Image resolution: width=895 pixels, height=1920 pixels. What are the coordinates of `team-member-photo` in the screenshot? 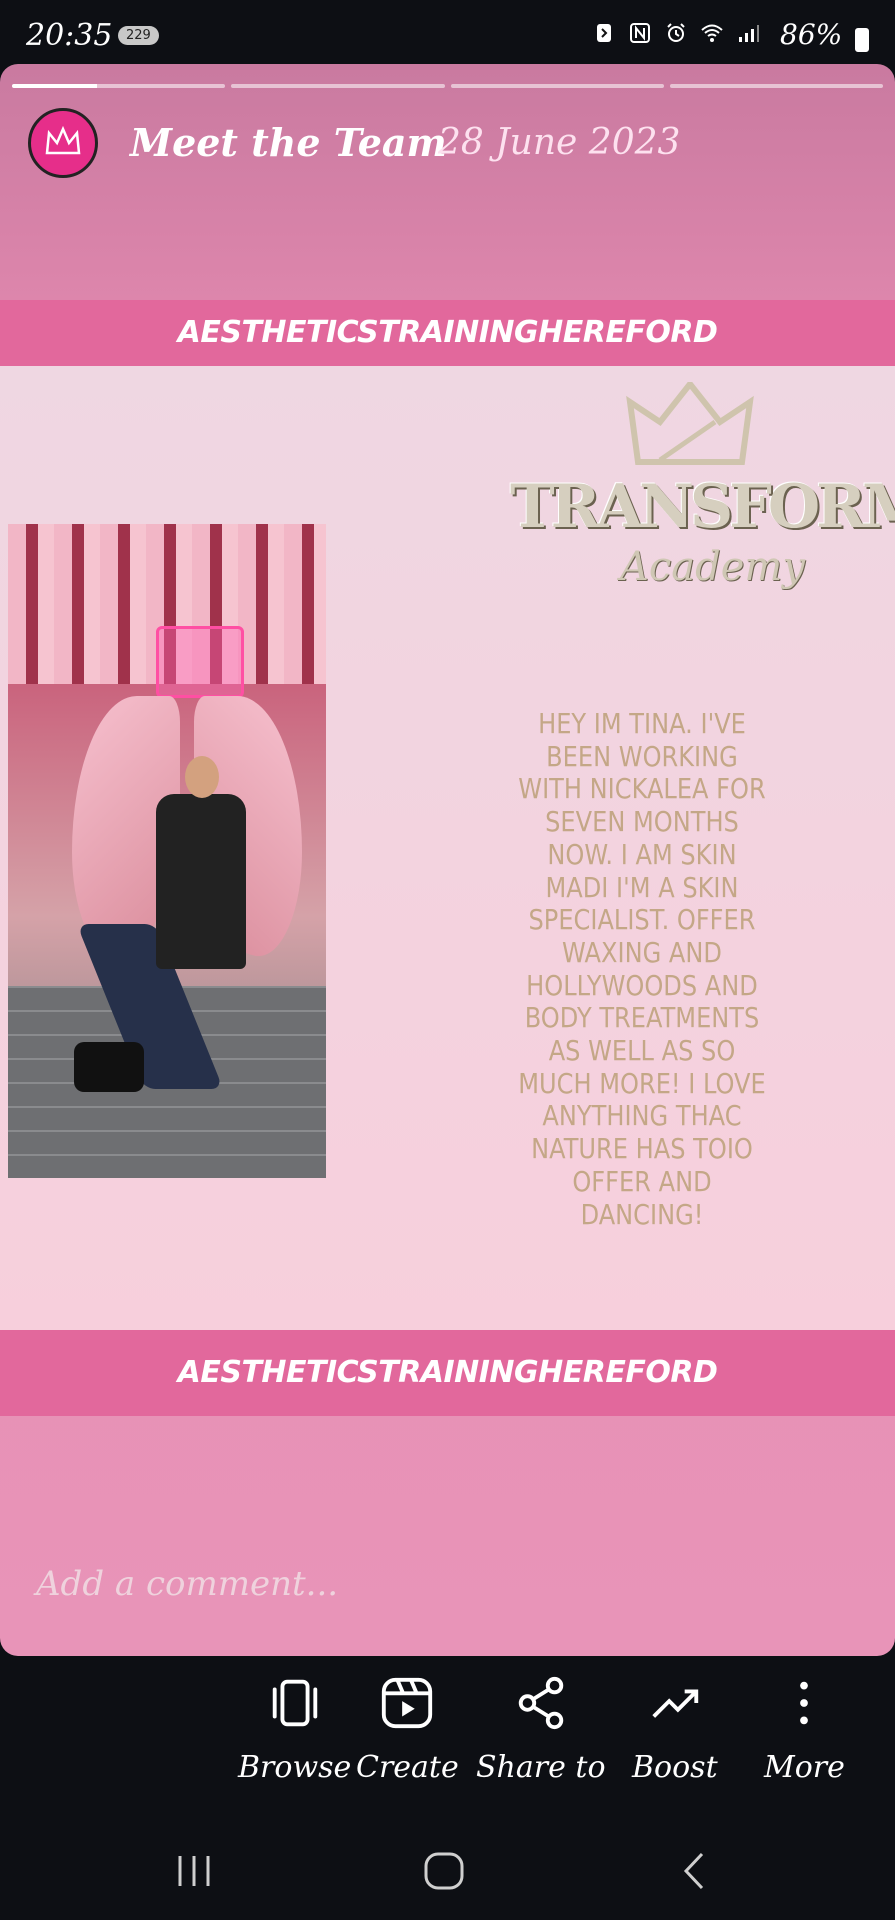 It's located at (167, 851).